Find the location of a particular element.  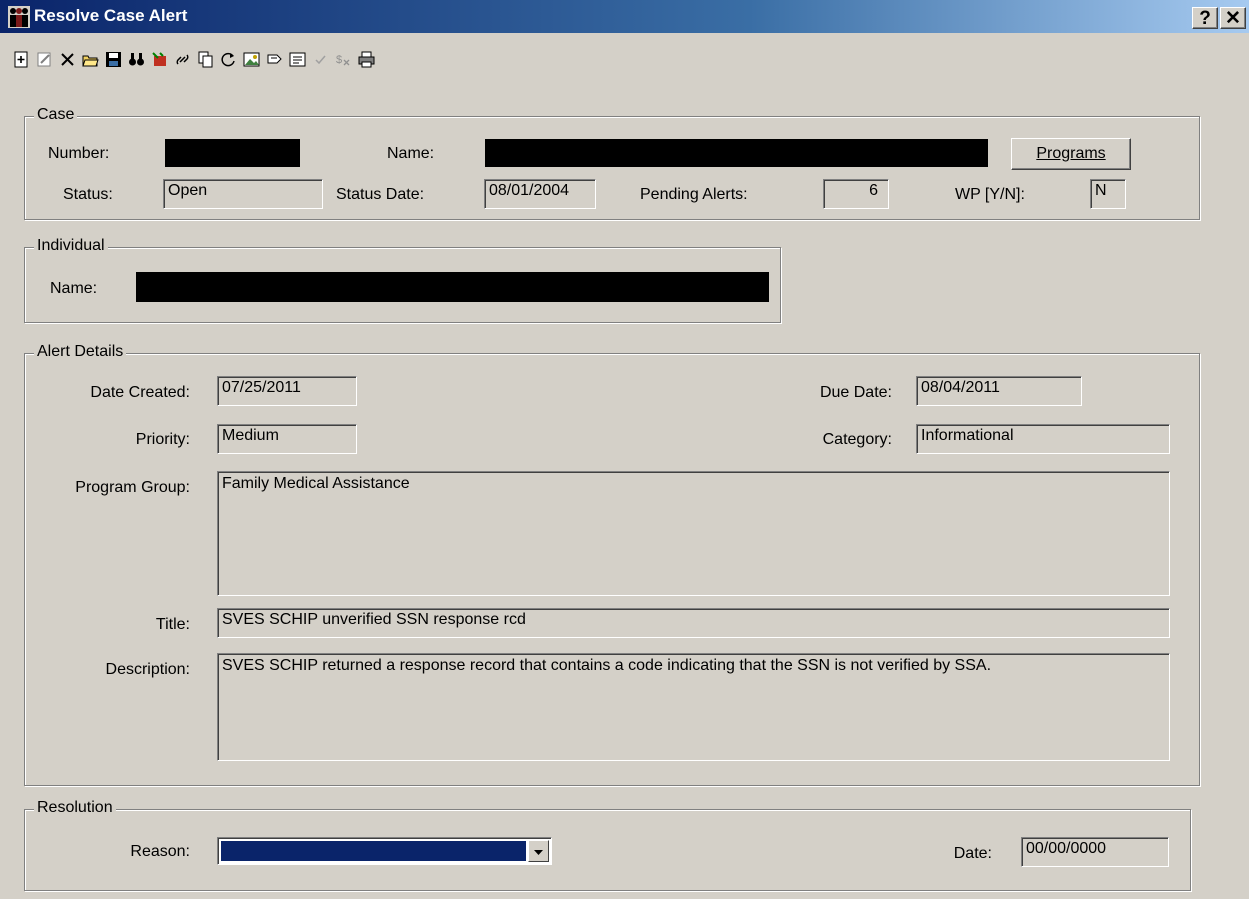

date-created-label: Date Created: is located at coordinates (140, 392).